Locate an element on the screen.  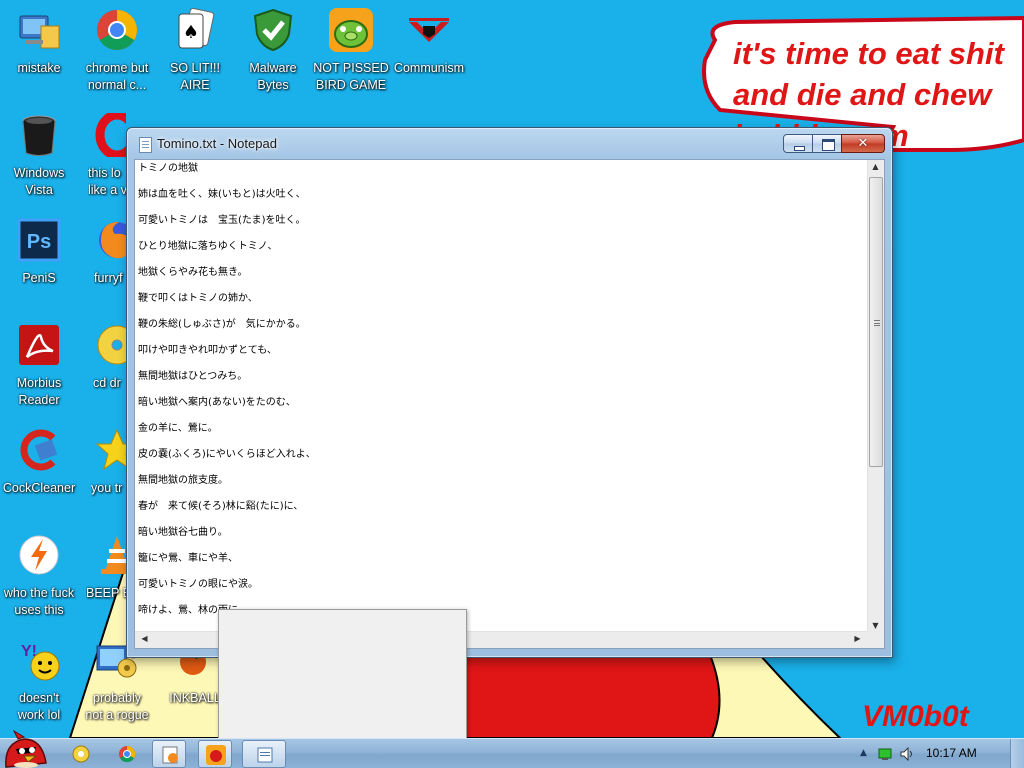
taskbar-media is located at coordinates (169, 754).